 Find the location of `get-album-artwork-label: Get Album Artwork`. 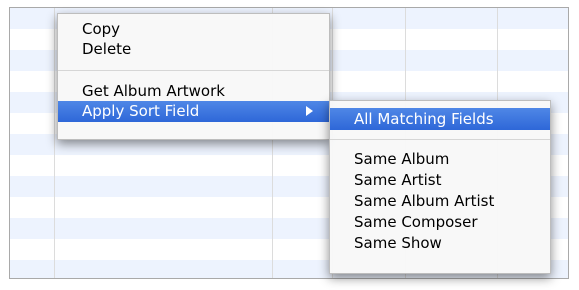

get-album-artwork-label: Get Album Artwork is located at coordinates (153, 91).